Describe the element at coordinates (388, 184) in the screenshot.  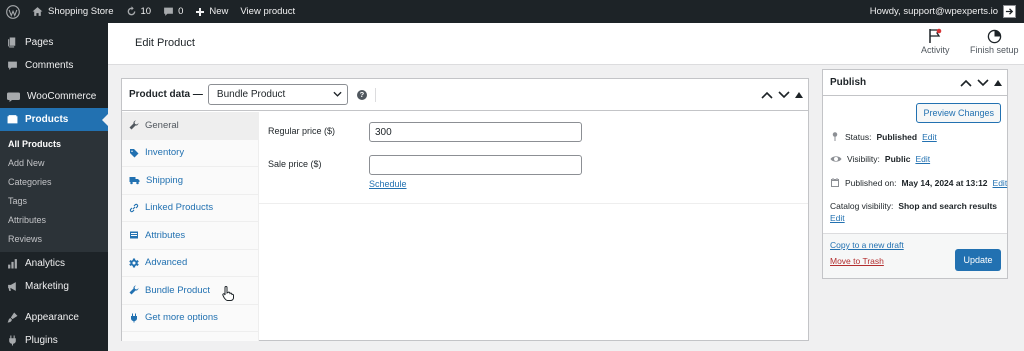
I see `schedule-link: Schedule` at that location.